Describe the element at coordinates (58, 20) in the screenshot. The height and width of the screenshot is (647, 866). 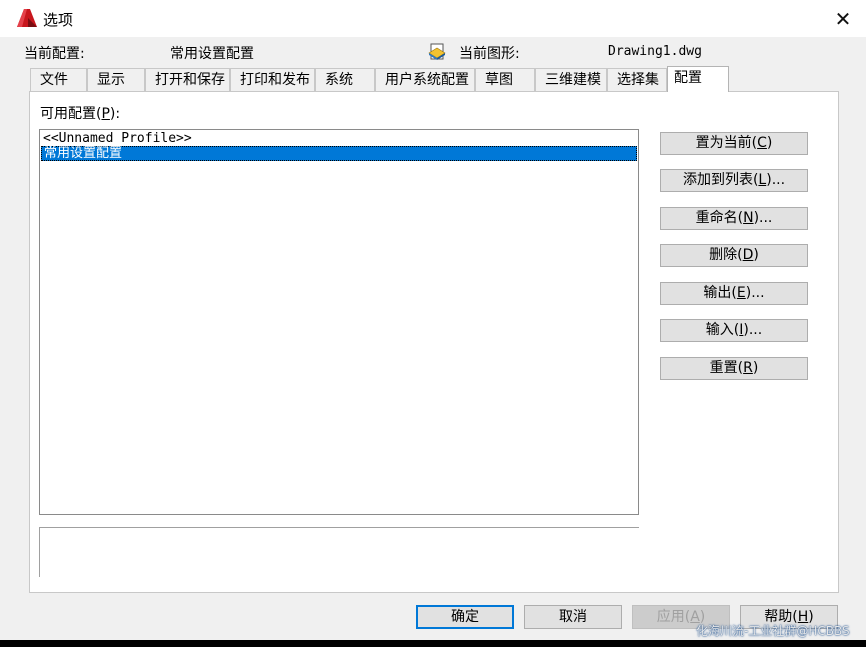
I see `window-title: 选项` at that location.